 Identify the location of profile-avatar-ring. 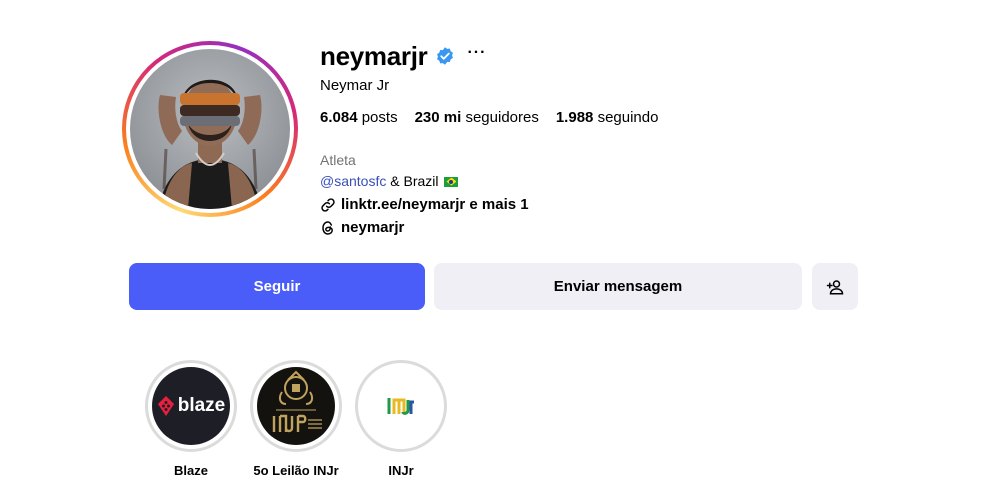
(210, 129).